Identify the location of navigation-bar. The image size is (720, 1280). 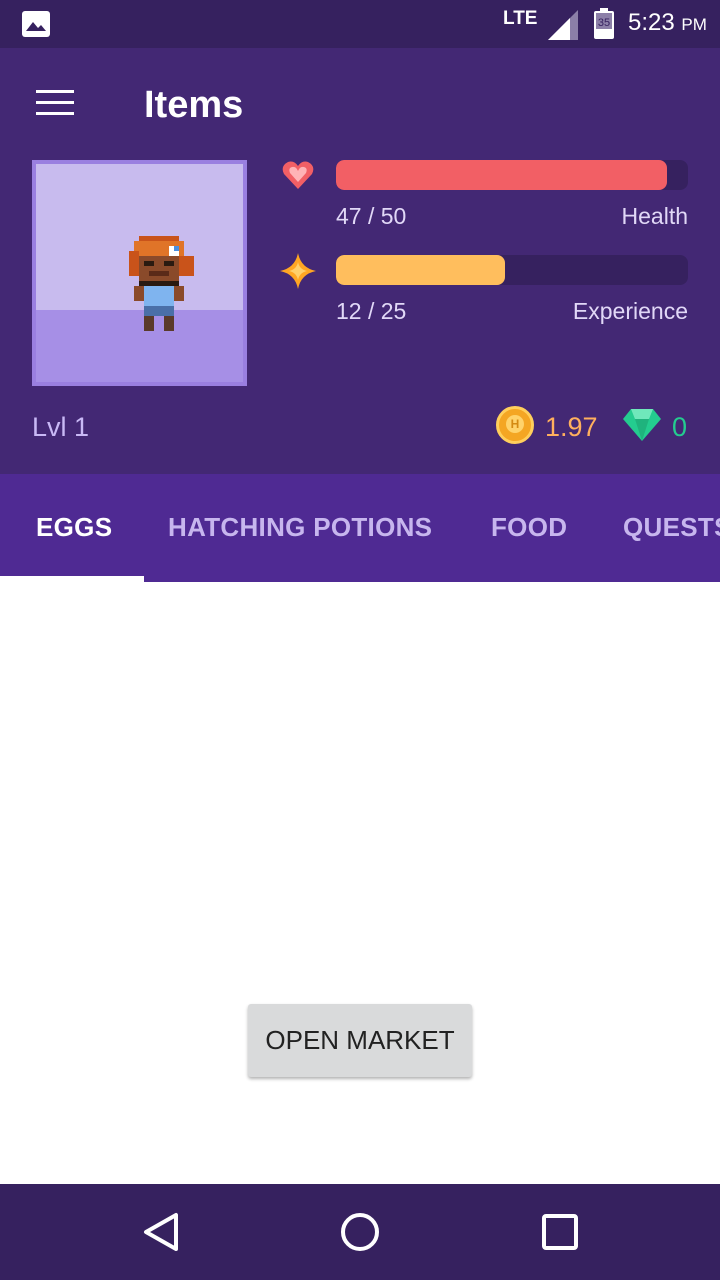
(360, 1232).